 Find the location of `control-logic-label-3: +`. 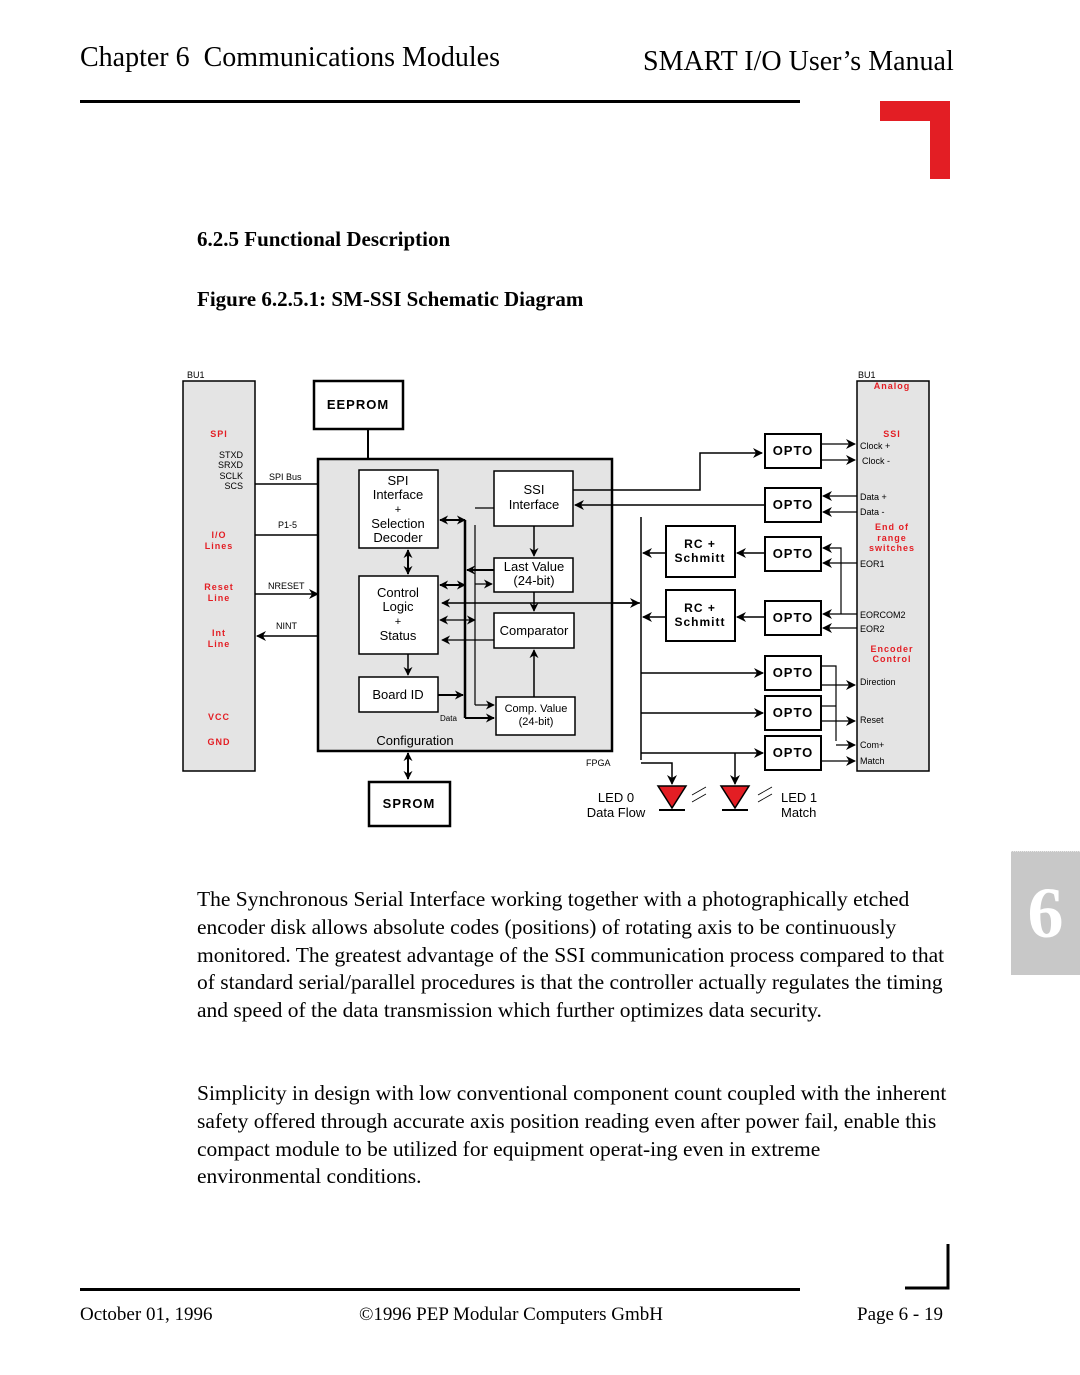

control-logic-label-3: + is located at coordinates (398, 622).